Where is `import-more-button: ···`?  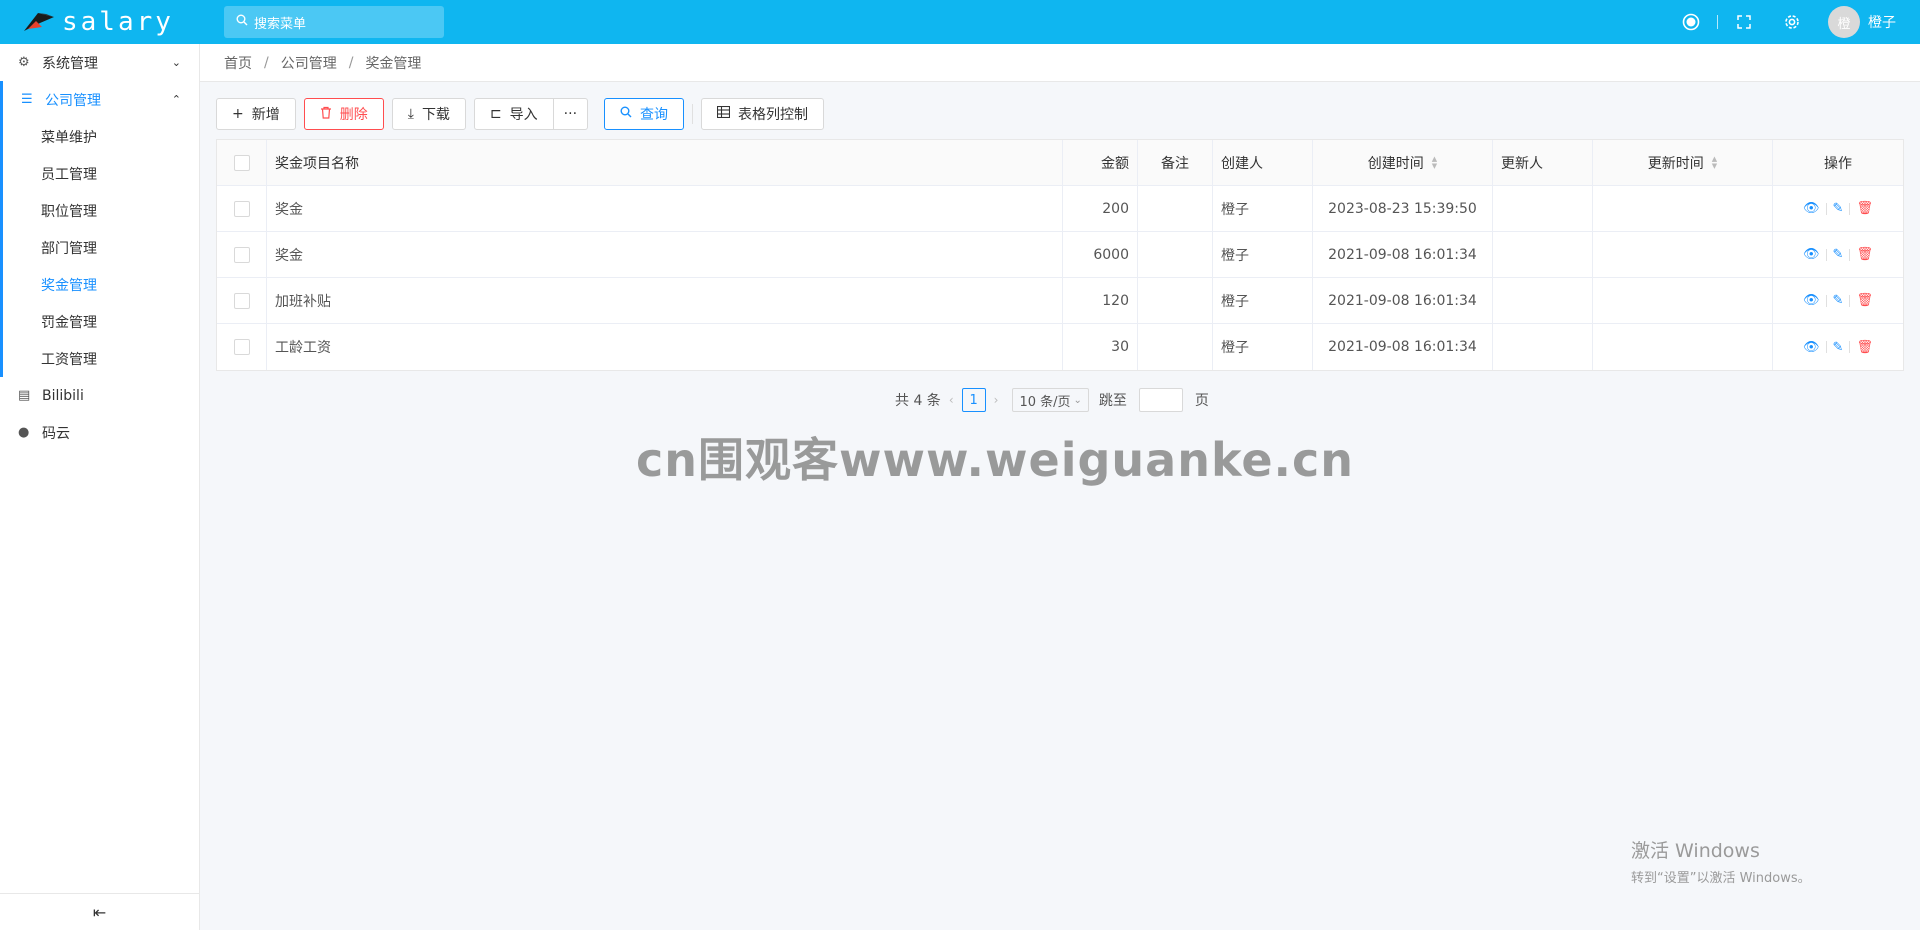
import-more-button: ··· is located at coordinates (571, 114).